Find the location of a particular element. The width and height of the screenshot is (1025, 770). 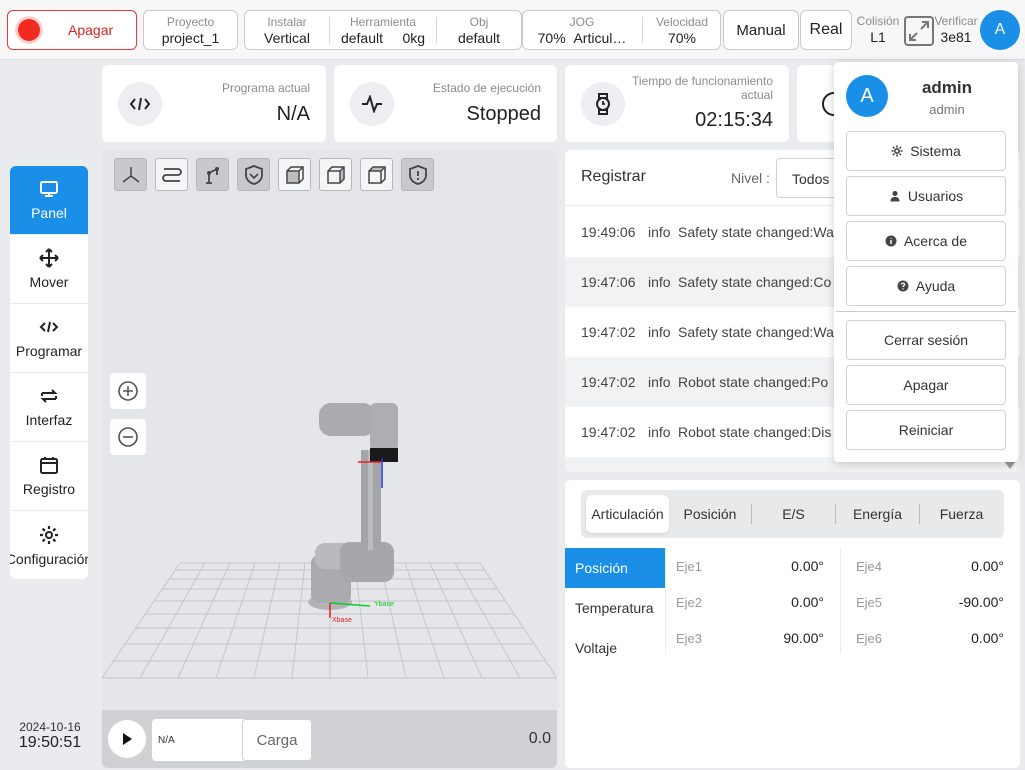

verify-value: 3e81 is located at coordinates (956, 37).